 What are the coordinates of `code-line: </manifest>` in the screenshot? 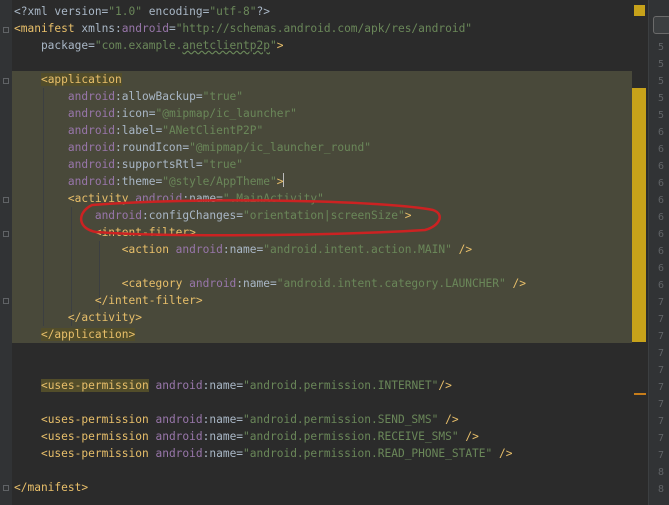 It's located at (51, 487).